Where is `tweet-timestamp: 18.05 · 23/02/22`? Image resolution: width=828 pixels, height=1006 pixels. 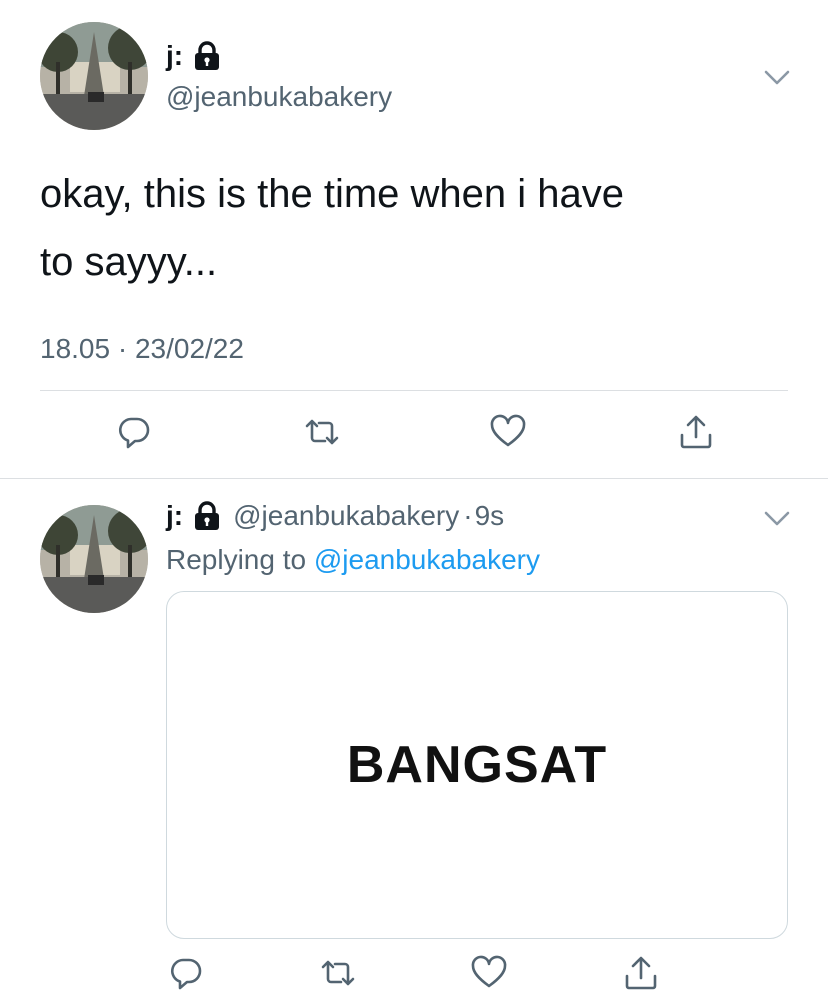 tweet-timestamp: 18.05 · 23/02/22 is located at coordinates (142, 349).